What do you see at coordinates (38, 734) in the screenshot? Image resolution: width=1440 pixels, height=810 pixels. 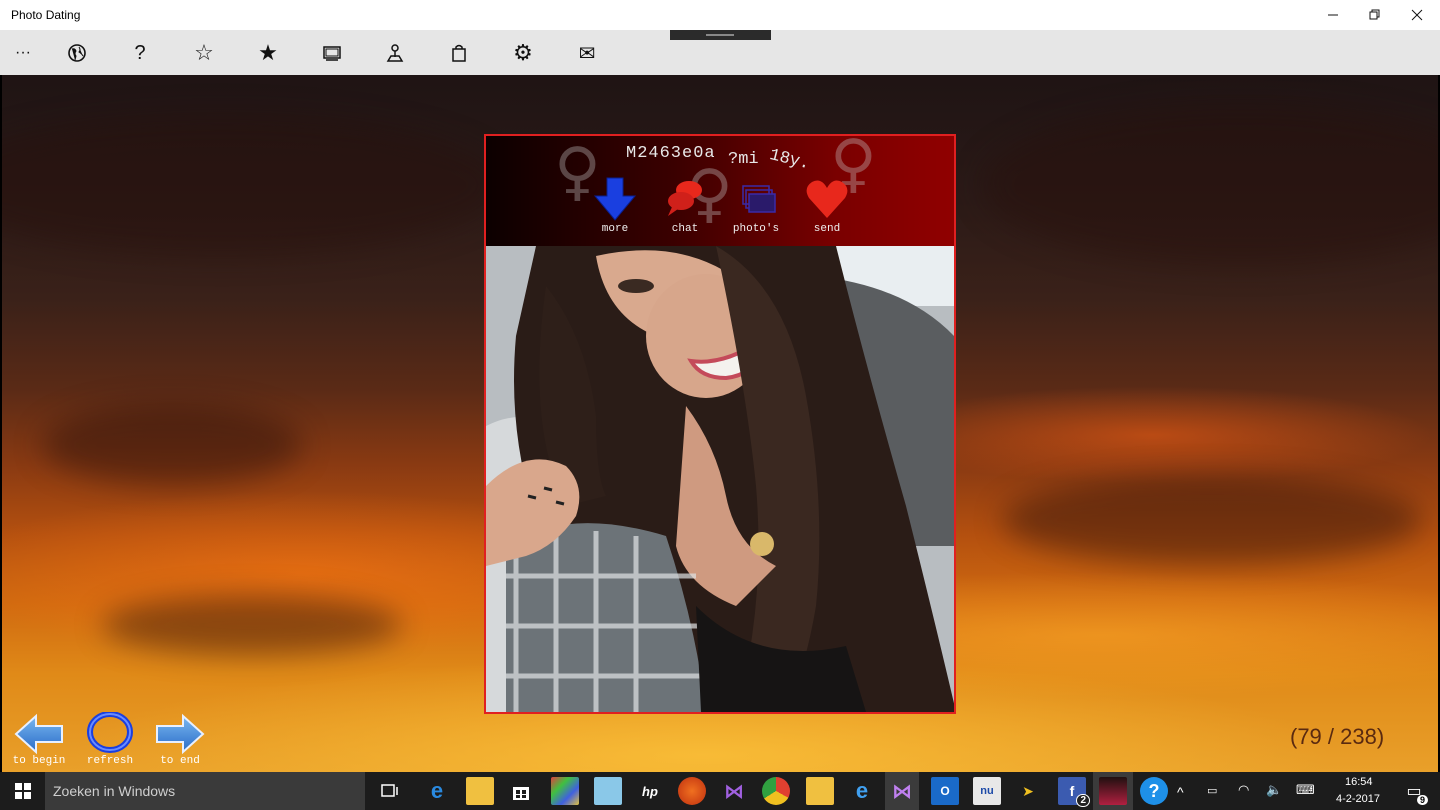 I see `arrow-left-icon` at bounding box center [38, 734].